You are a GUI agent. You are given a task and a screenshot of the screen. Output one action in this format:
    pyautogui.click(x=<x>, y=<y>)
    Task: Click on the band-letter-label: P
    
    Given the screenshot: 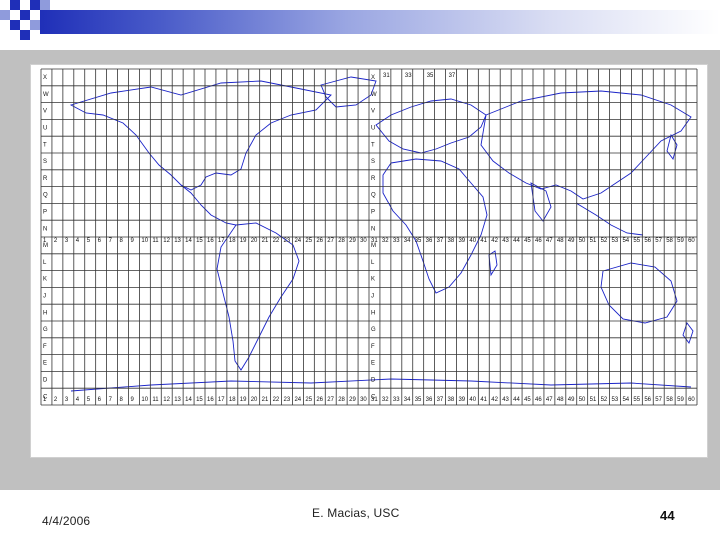 What is the action you would take?
    pyautogui.click(x=373, y=212)
    